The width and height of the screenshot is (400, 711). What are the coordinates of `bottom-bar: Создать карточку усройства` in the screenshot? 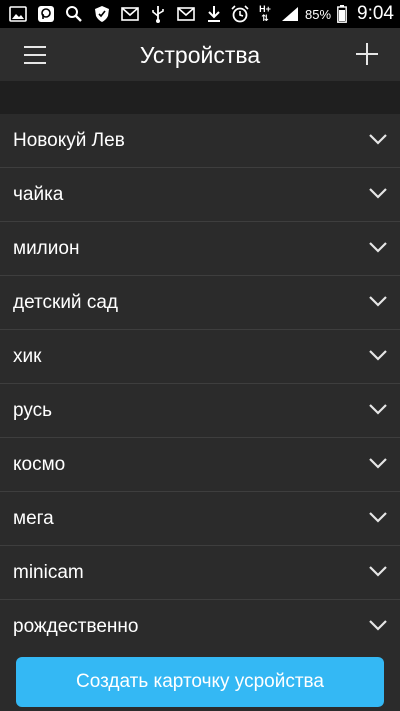 It's located at (200, 681).